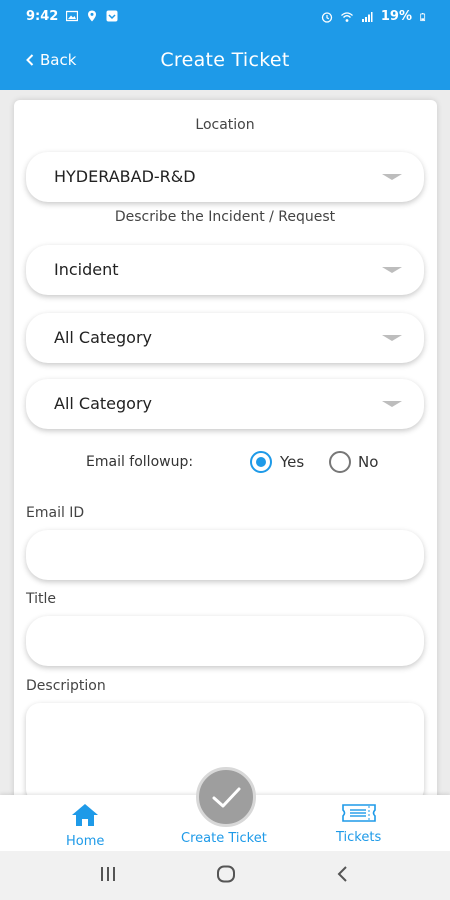  Describe the element at coordinates (85, 815) in the screenshot. I see `home-icon` at that location.